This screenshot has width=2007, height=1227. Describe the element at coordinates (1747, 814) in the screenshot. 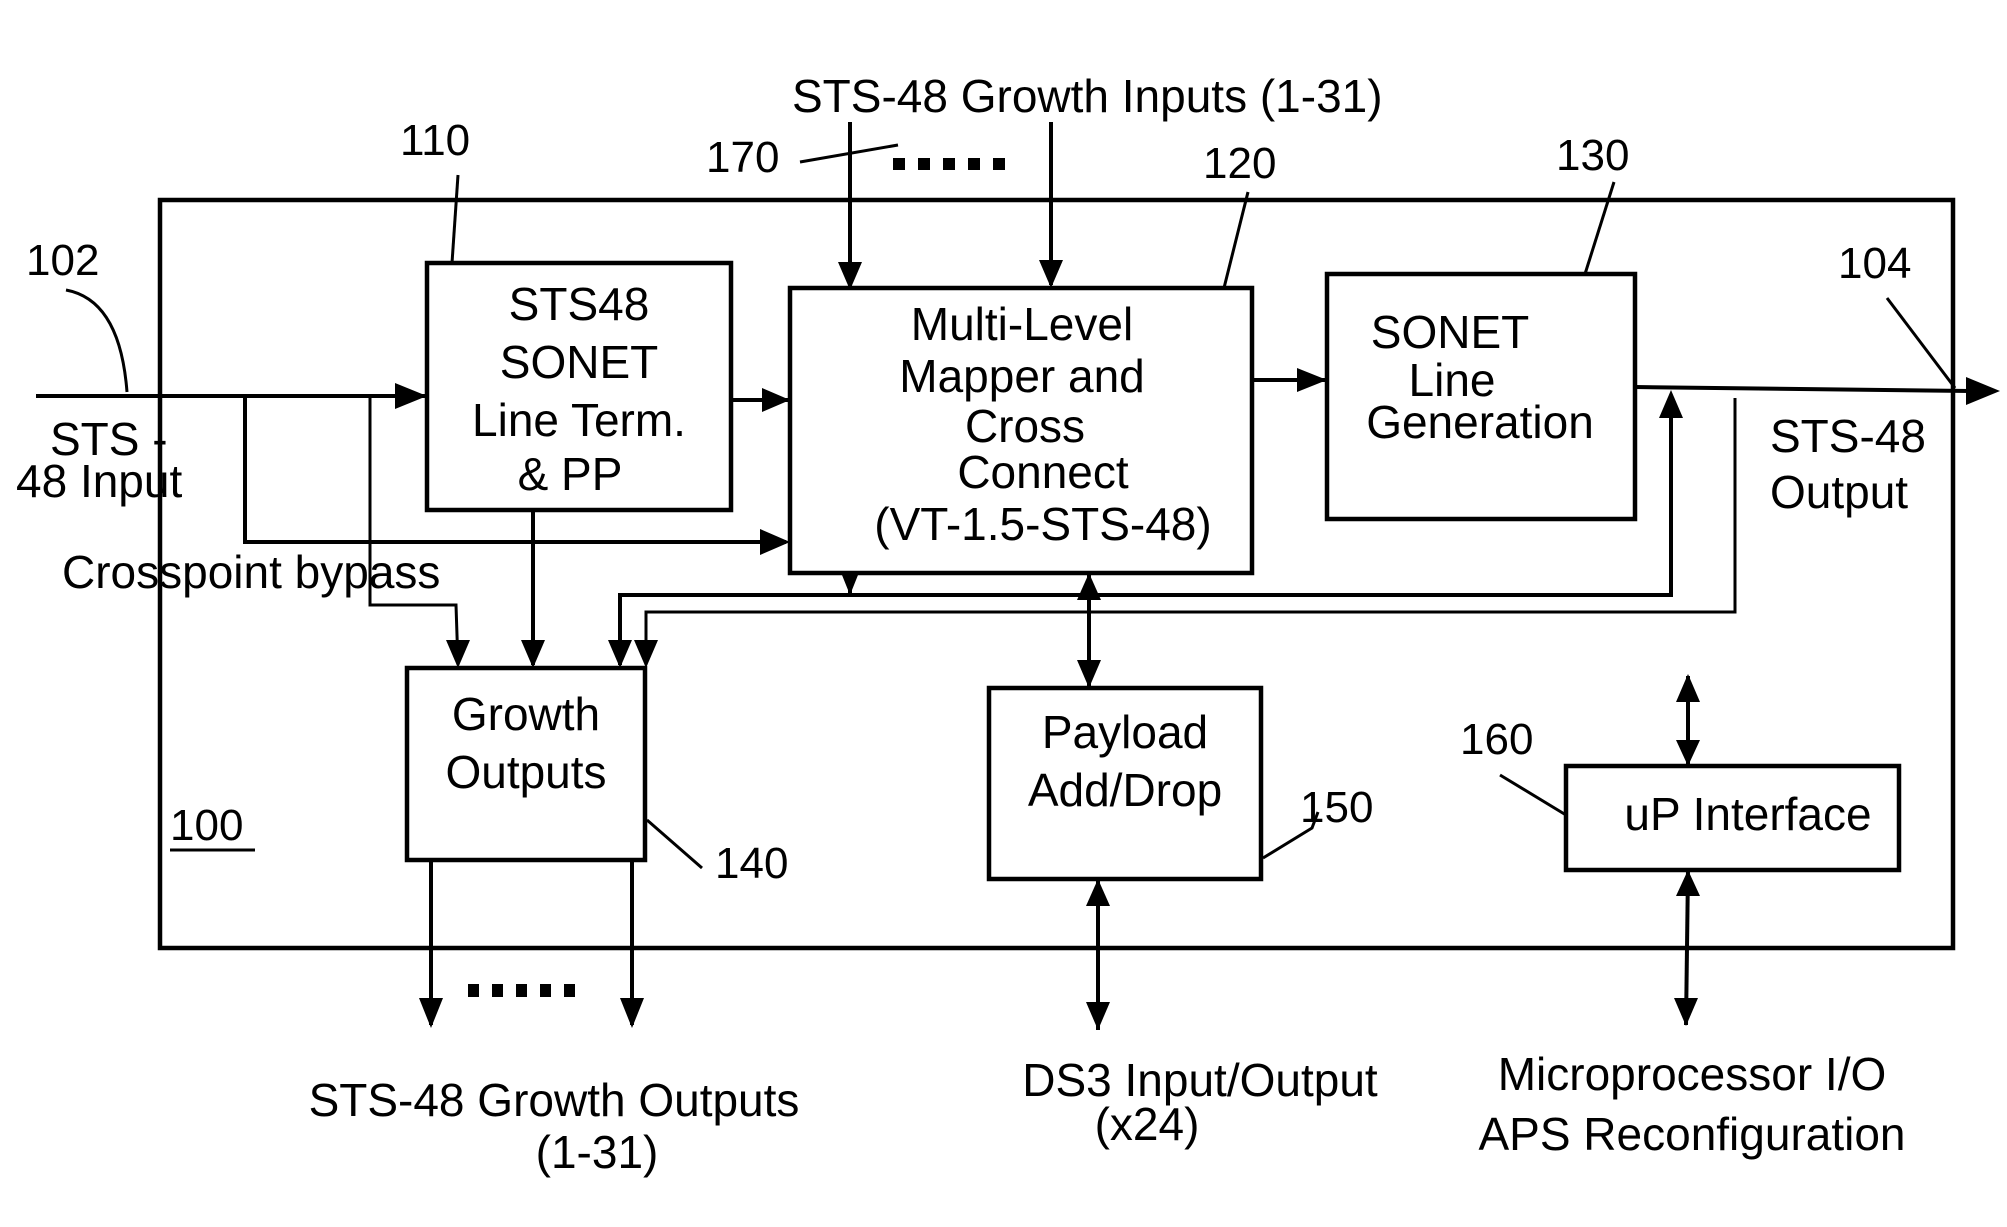

I see `block-160-line-1: uP Interface` at that location.